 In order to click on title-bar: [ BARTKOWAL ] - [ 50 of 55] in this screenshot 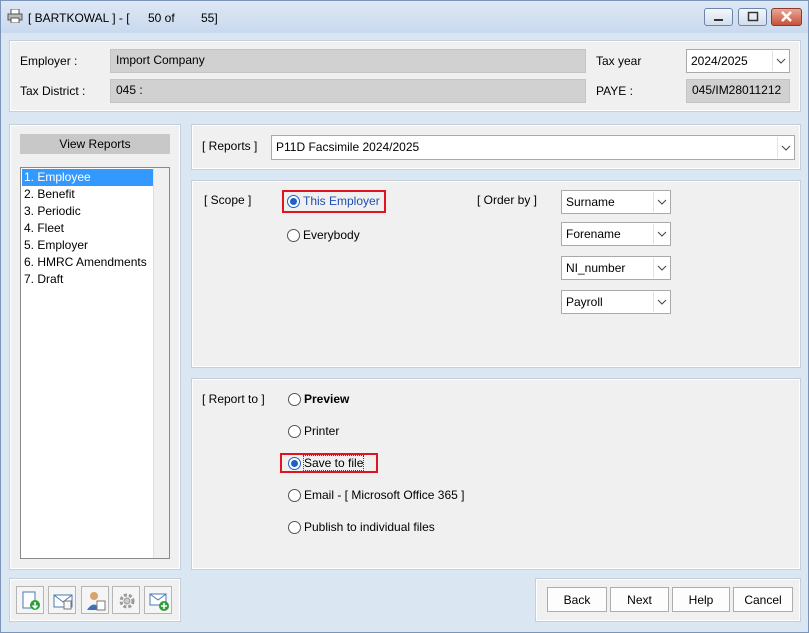, I will do `click(404, 17)`.